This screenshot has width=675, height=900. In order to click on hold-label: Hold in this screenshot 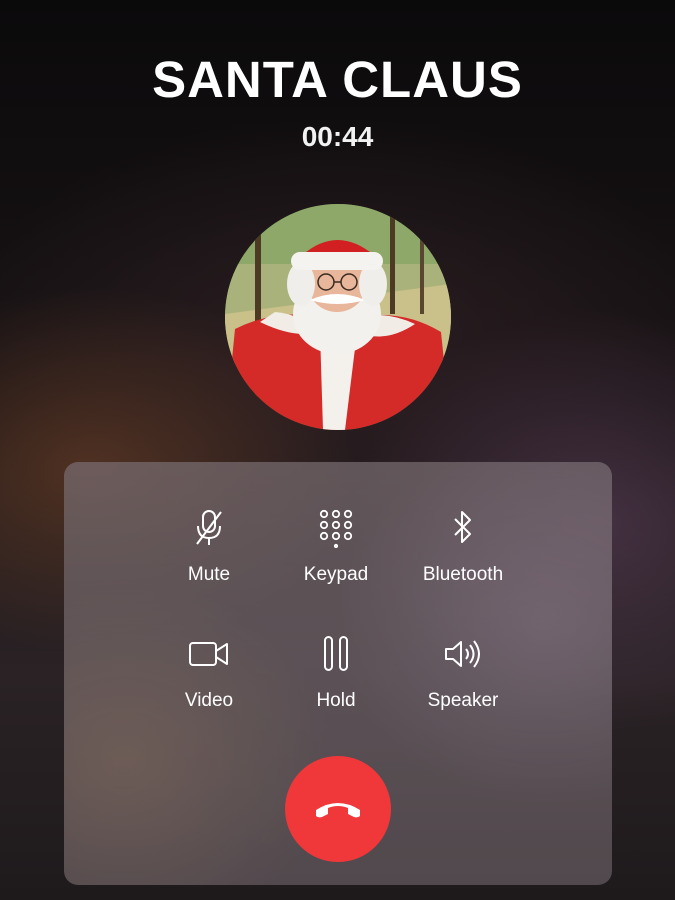, I will do `click(336, 700)`.